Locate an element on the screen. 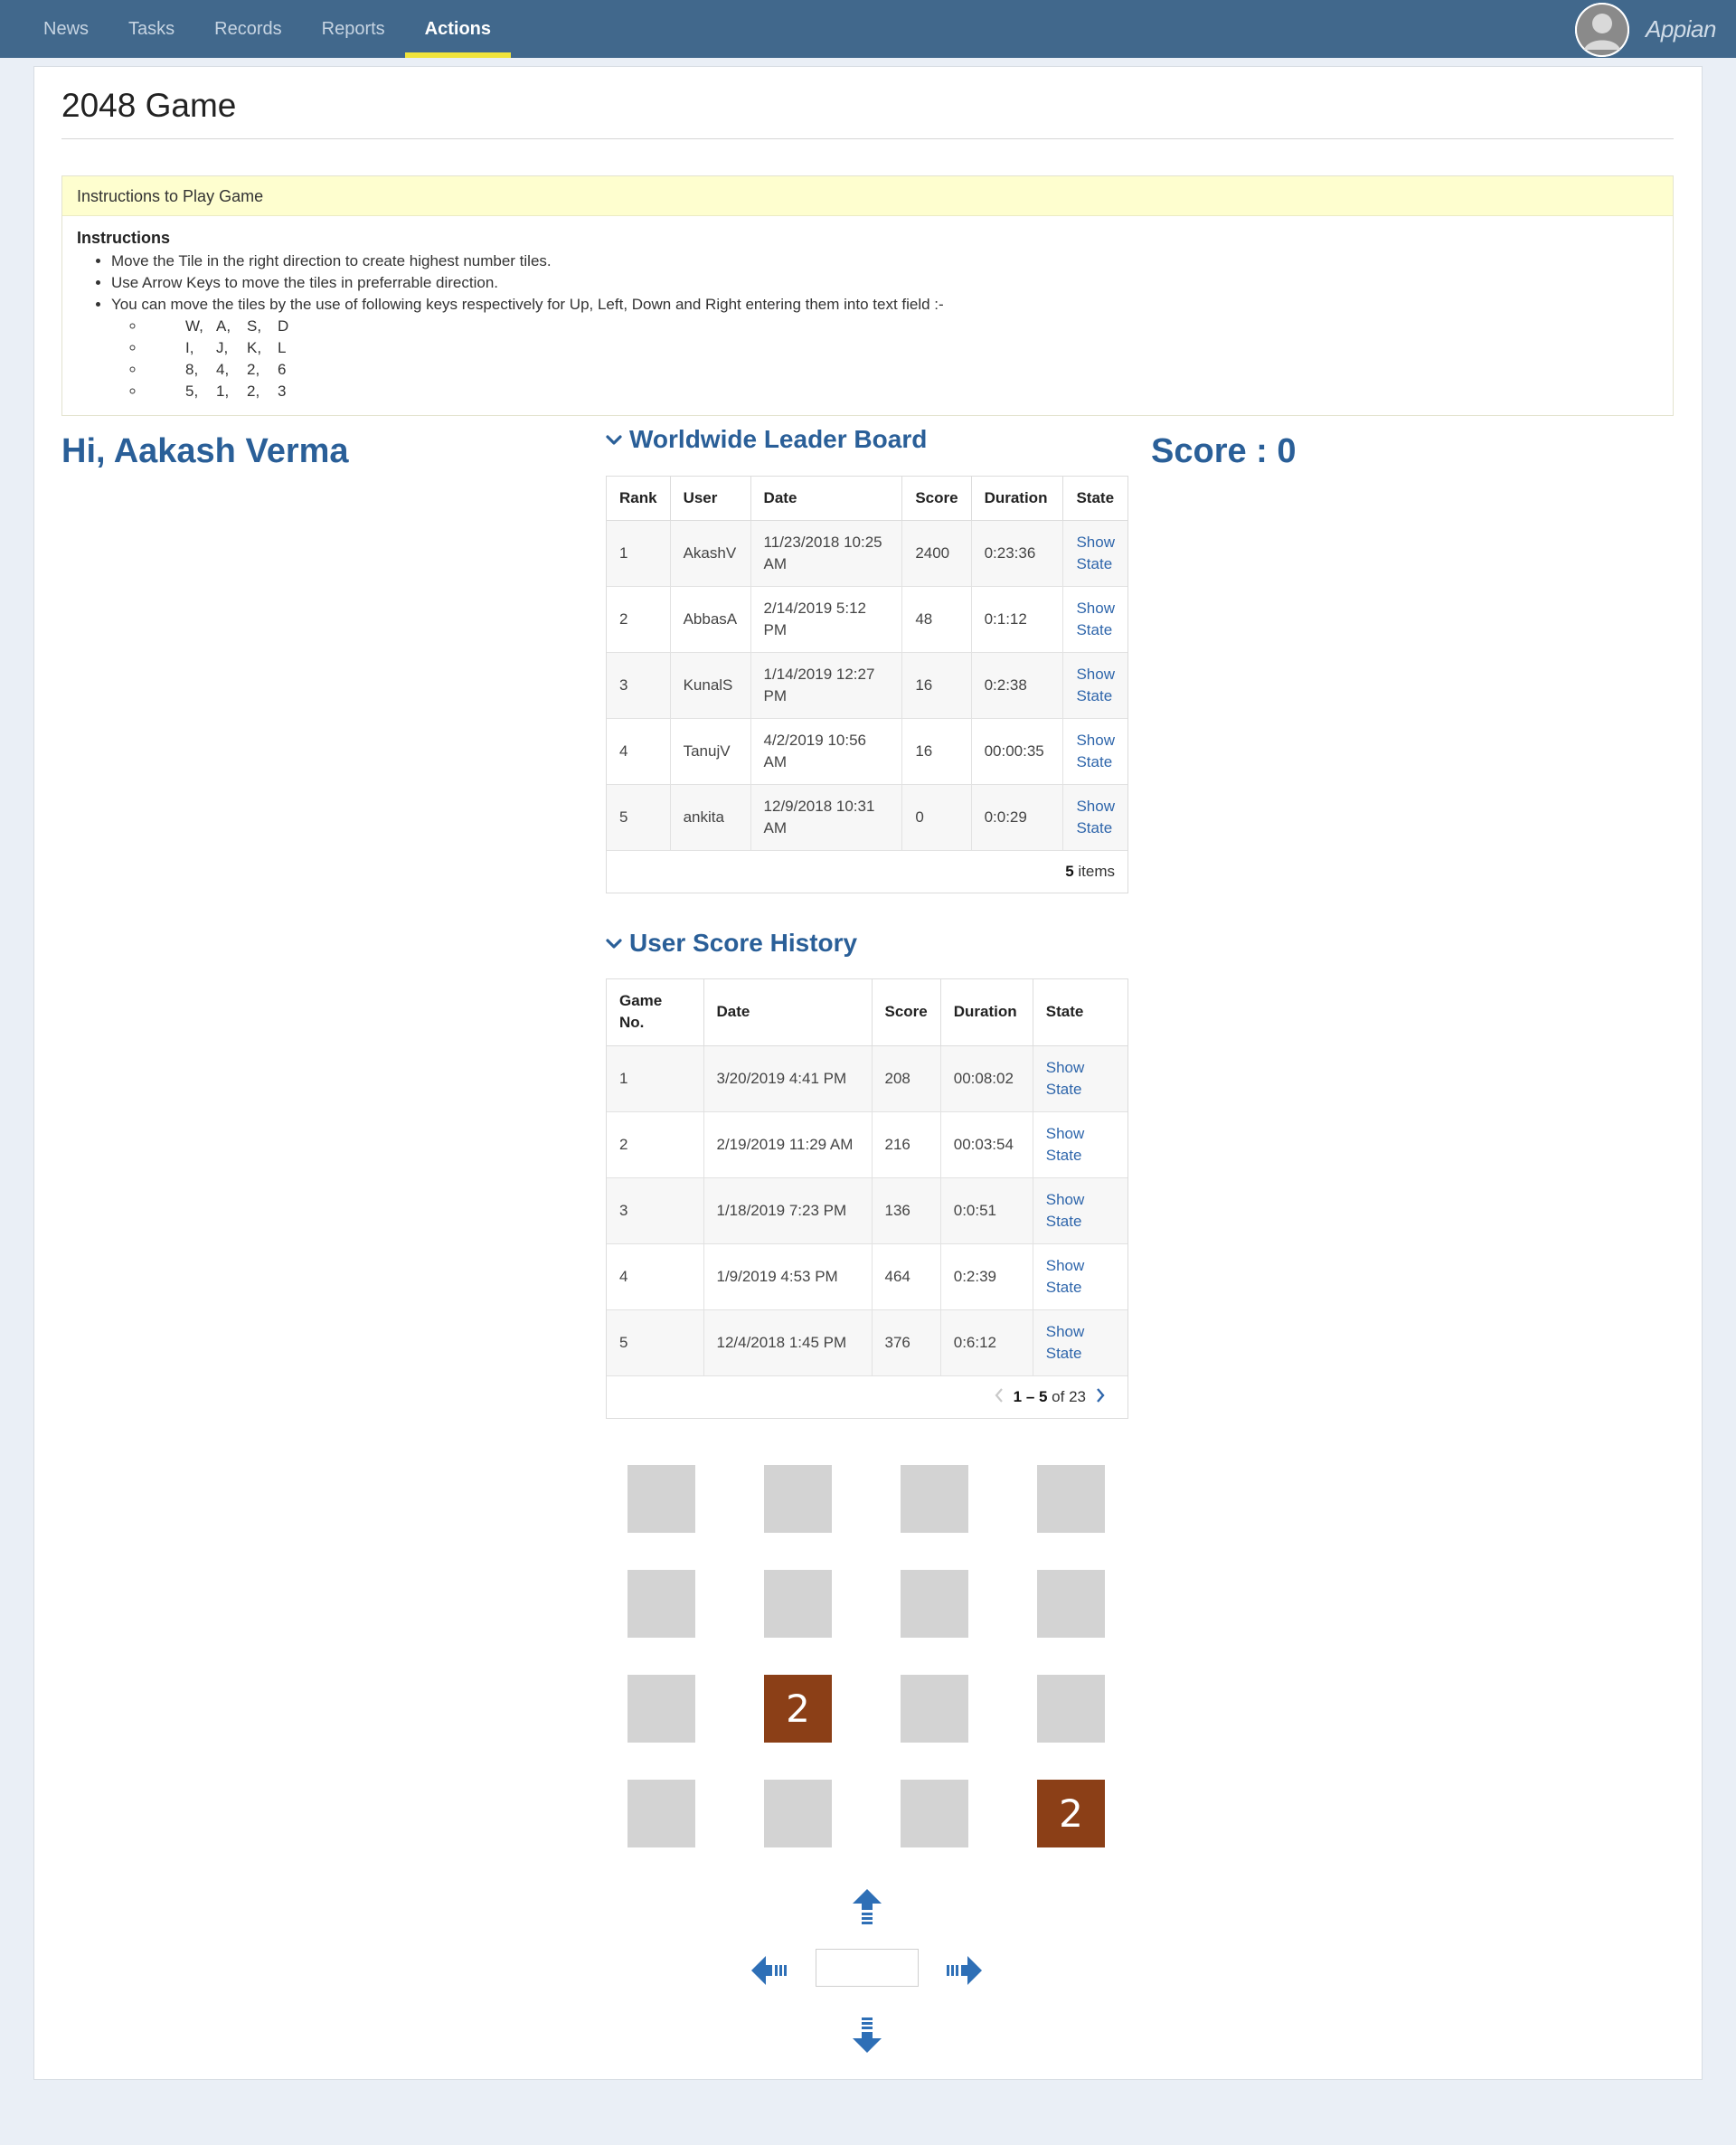 This screenshot has height=2145, width=1736. cell-score: 464 is located at coordinates (906, 1276).